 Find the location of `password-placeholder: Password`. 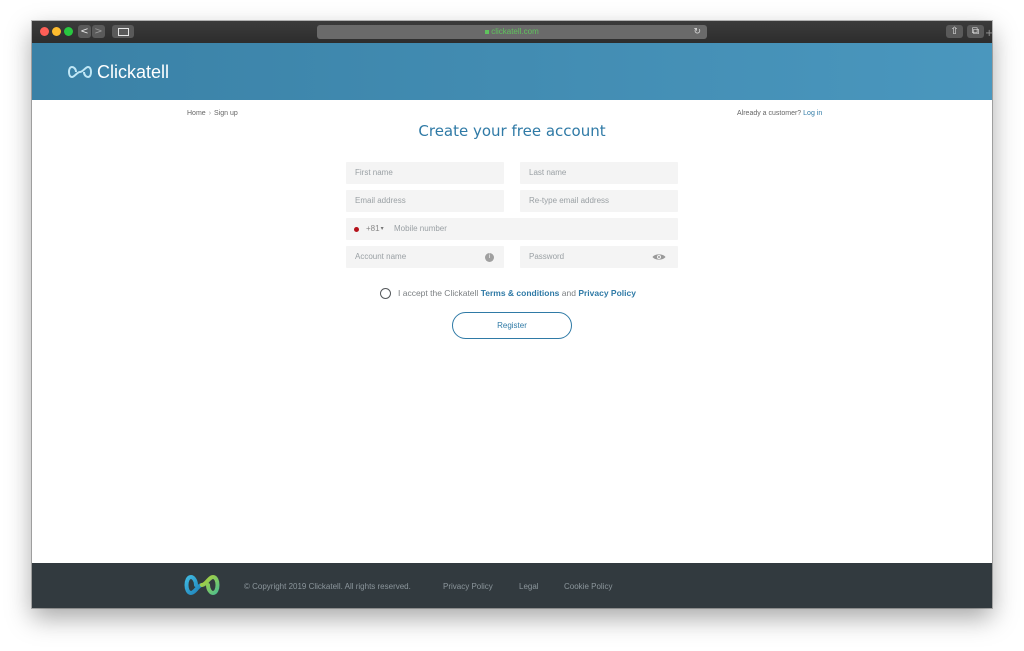

password-placeholder: Password is located at coordinates (547, 256).